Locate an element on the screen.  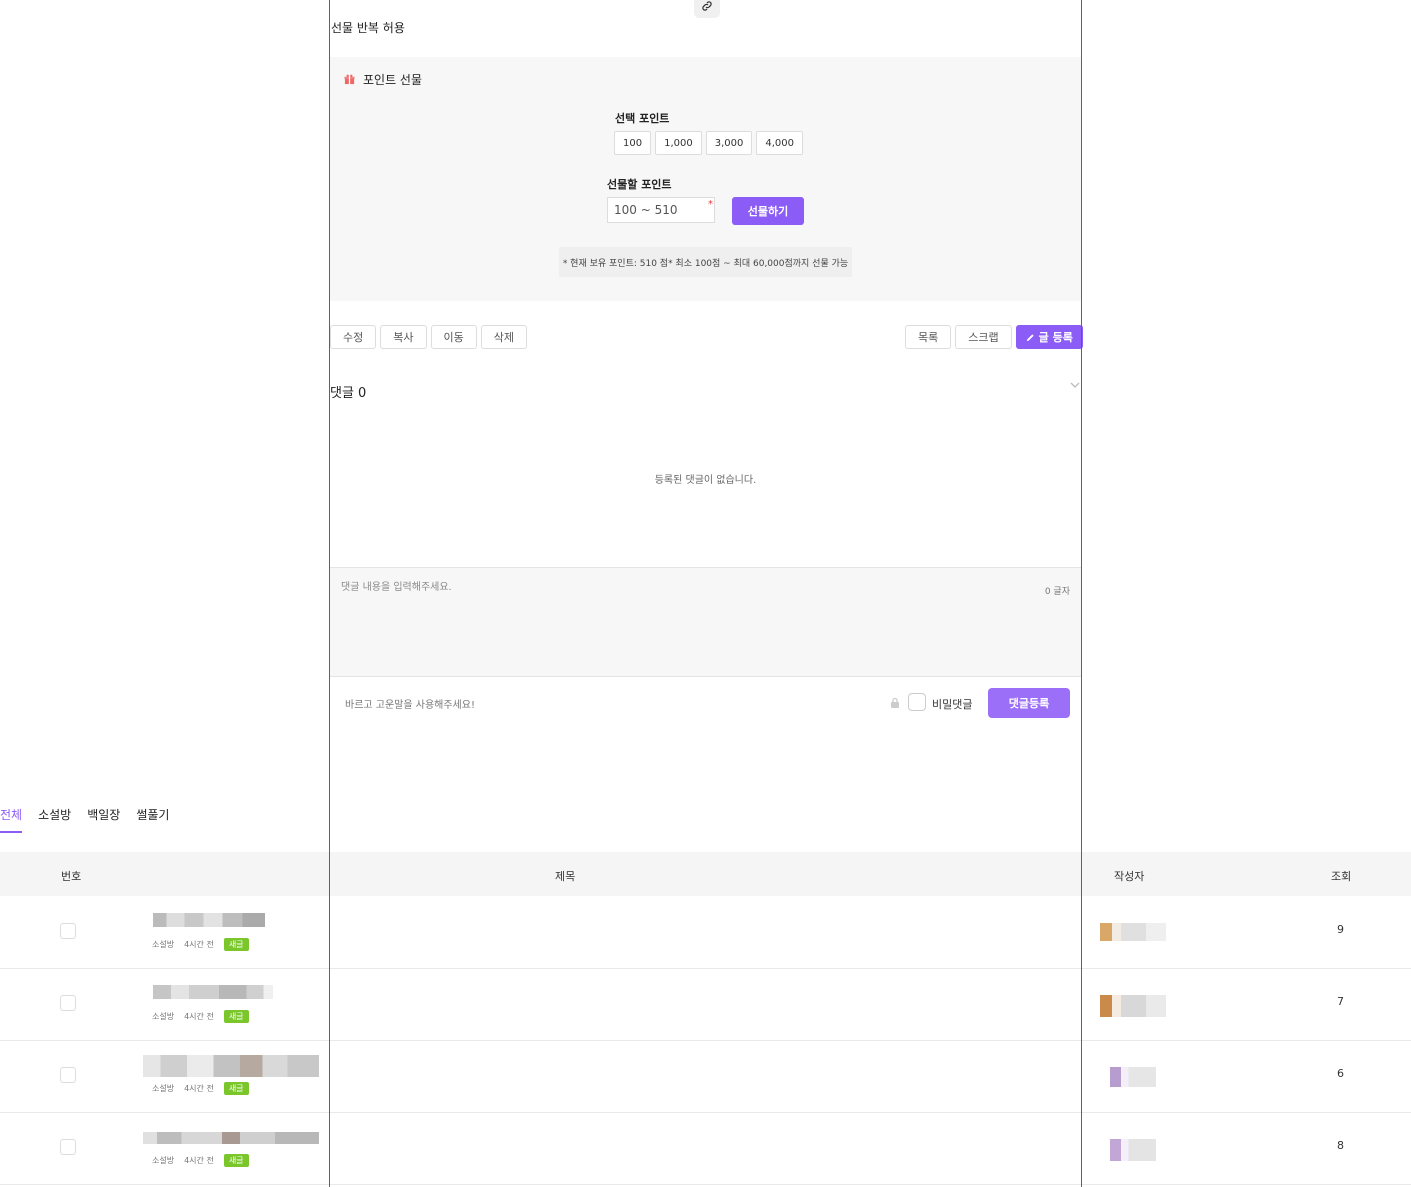
gift-submit-button: 선물하기 is located at coordinates (768, 211).